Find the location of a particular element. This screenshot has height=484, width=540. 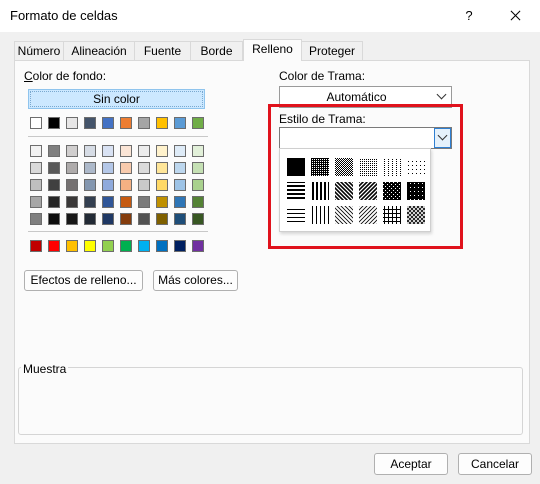

close-icon is located at coordinates (515, 16).